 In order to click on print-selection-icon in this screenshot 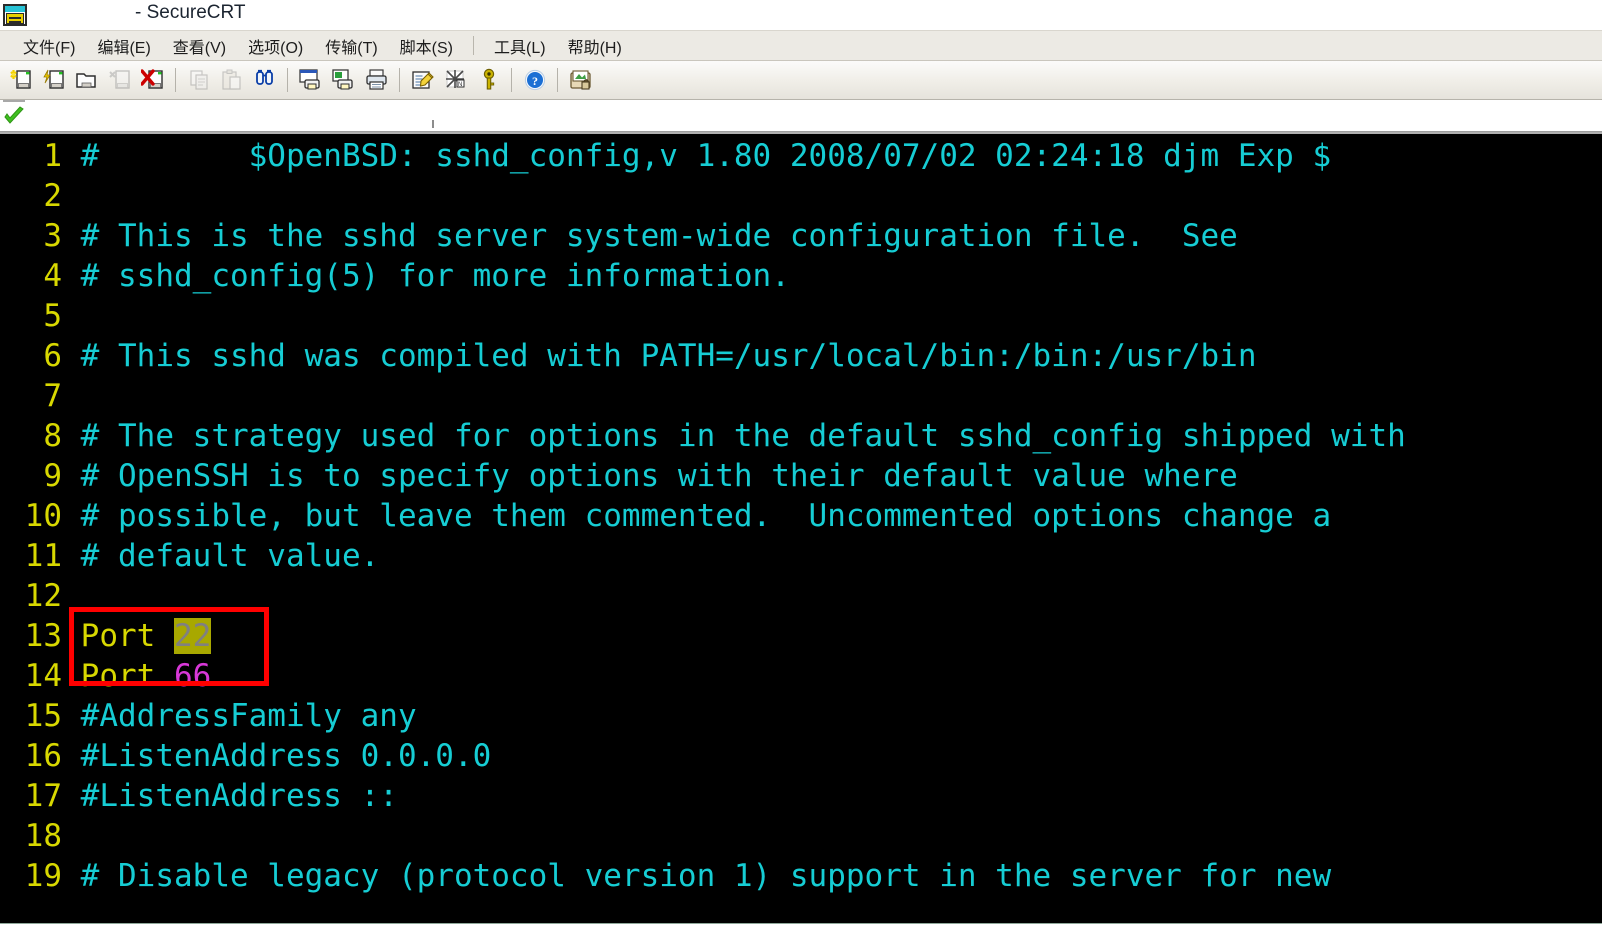, I will do `click(342, 79)`.